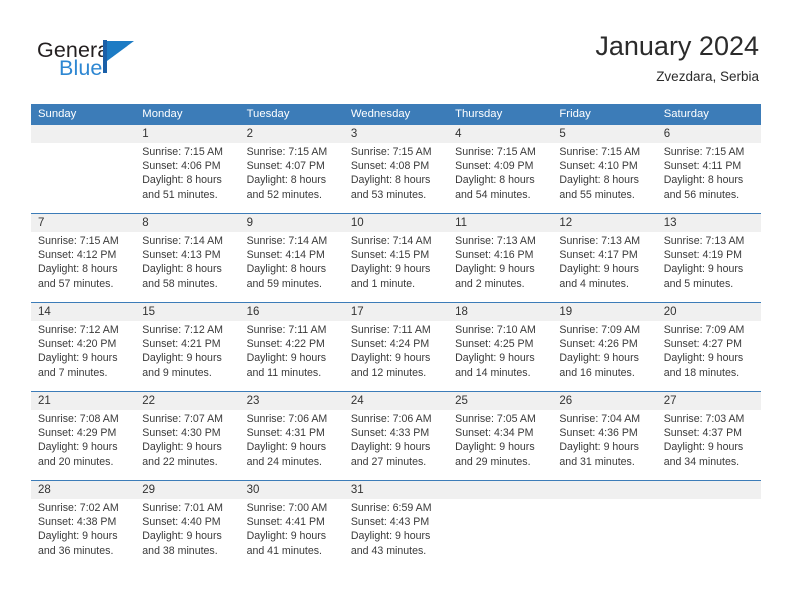 This screenshot has height=612, width=792. What do you see at coordinates (292, 490) in the screenshot?
I see `day-number: 30` at bounding box center [292, 490].